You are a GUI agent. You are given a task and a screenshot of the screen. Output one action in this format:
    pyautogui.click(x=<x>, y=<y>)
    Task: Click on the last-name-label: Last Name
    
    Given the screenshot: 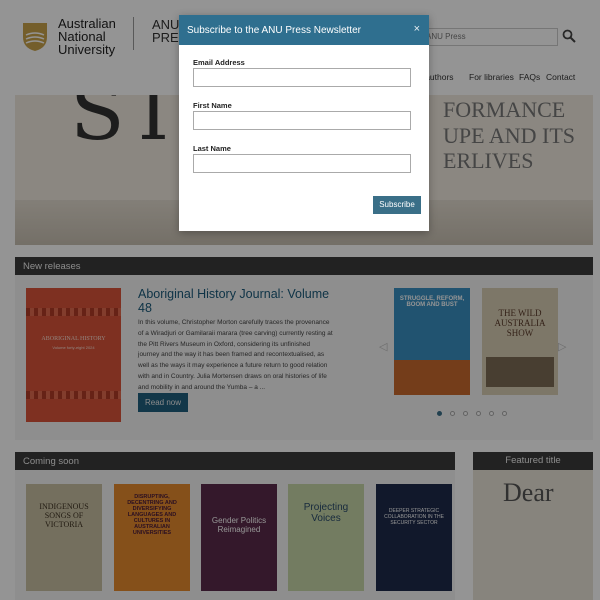 What is the action you would take?
    pyautogui.click(x=212, y=148)
    